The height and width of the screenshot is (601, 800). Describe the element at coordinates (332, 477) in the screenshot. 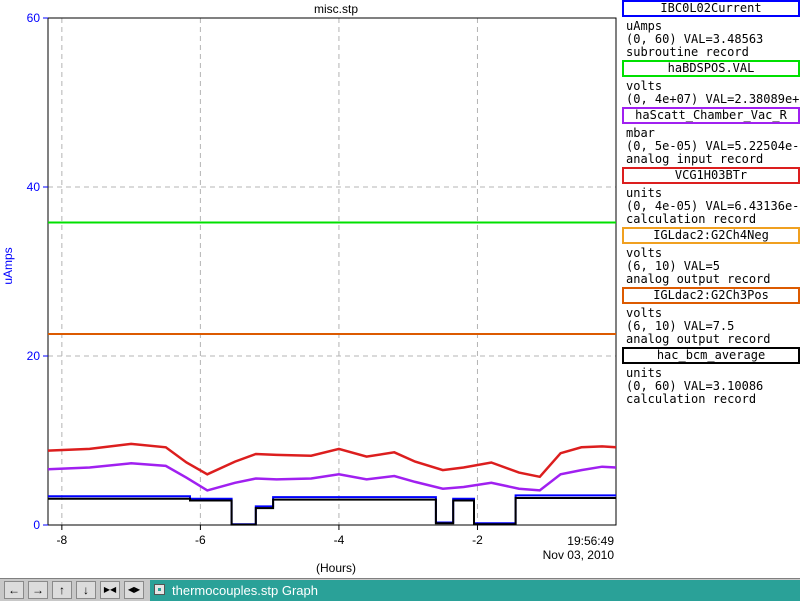

I see `series-line-hascatt-chamber-vac-r` at that location.